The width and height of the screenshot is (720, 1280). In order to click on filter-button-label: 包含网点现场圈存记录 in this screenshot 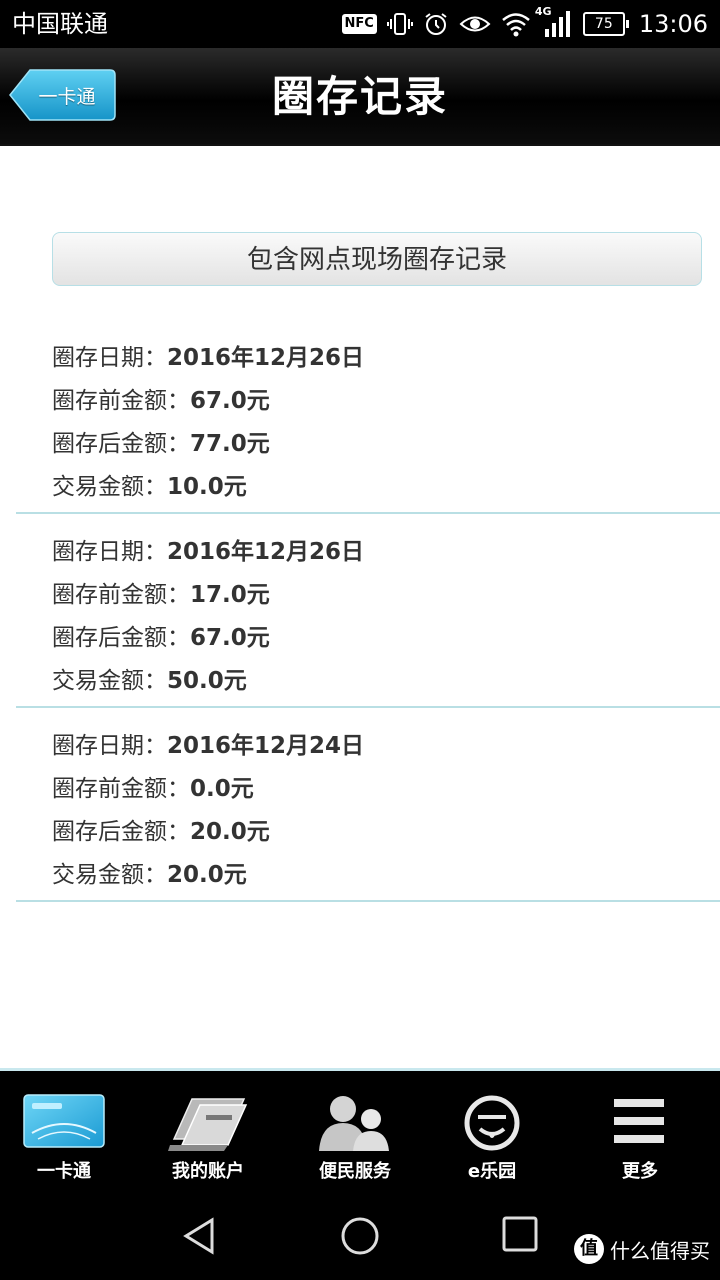, I will do `click(376, 260)`.